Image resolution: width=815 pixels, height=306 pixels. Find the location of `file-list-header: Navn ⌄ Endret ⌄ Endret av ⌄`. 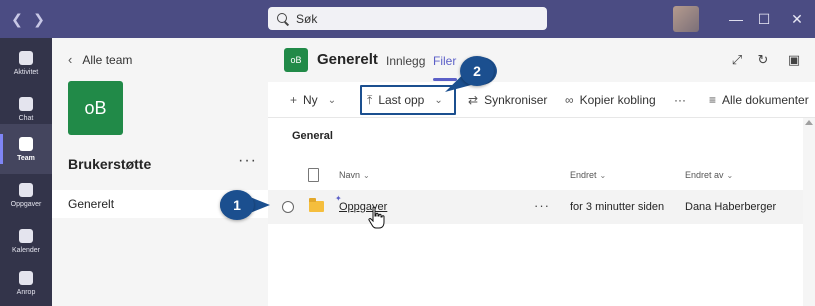

file-list-header: Navn ⌄ Endret ⌄ Endret av ⌄ is located at coordinates (535, 176).